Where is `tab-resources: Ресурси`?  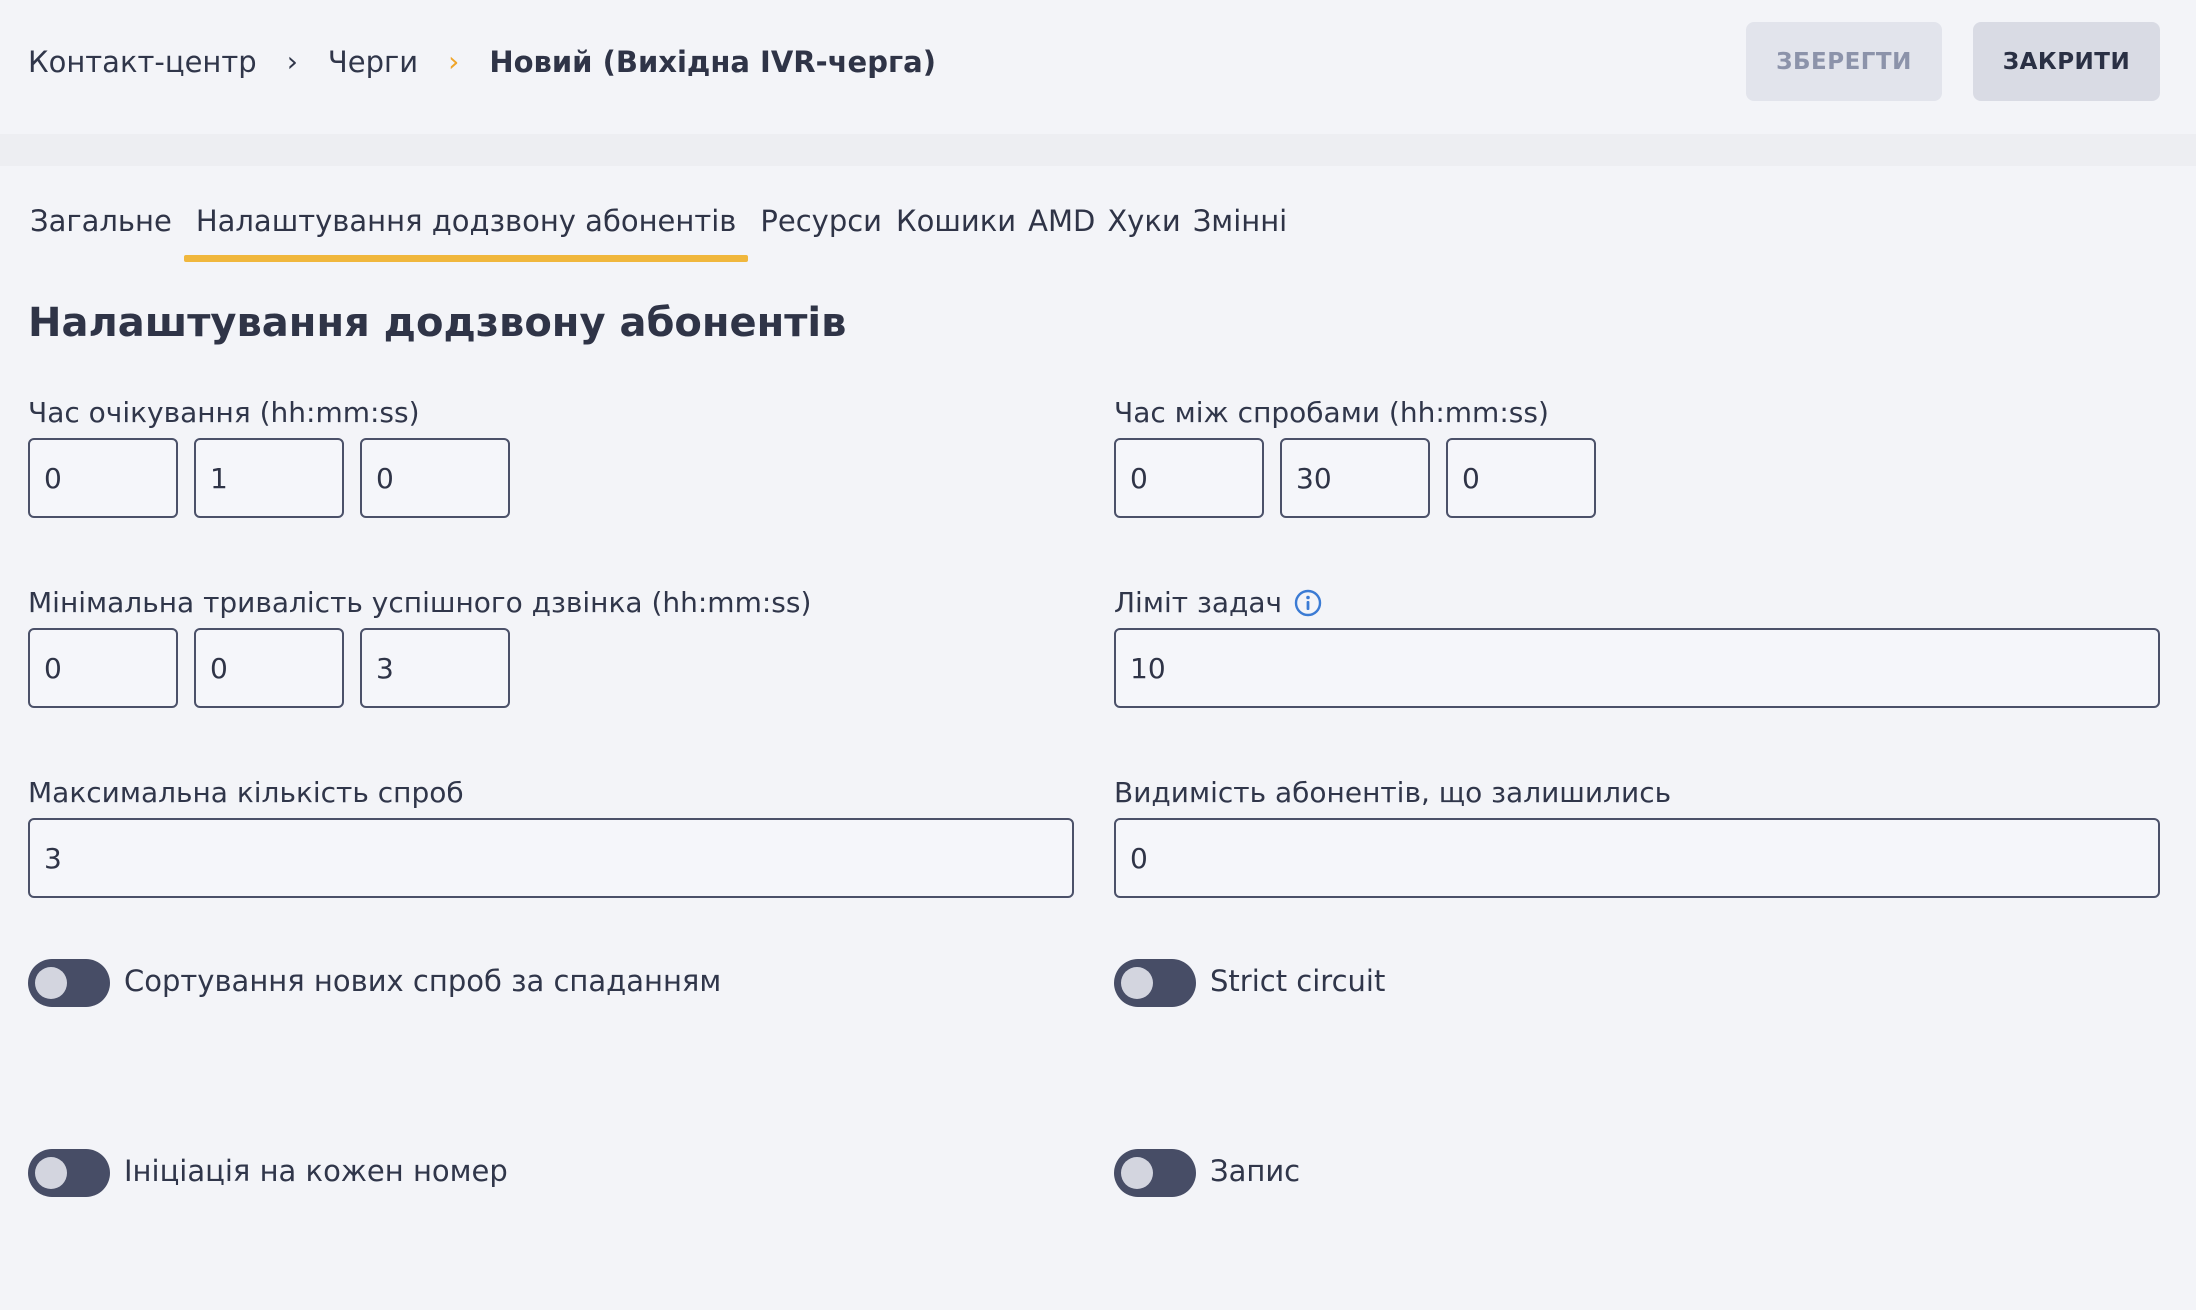
tab-resources: Ресурси is located at coordinates (821, 229).